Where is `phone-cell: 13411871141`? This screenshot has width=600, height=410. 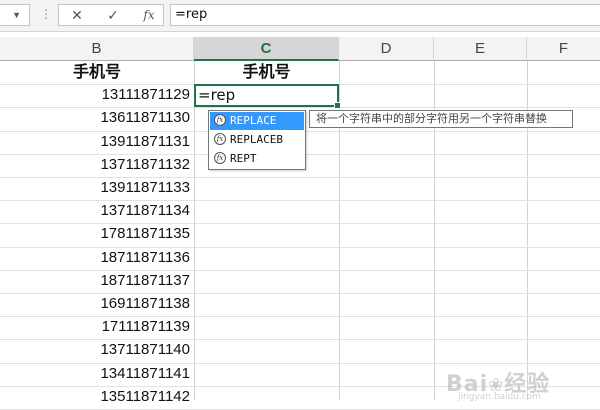
phone-cell: 13411871141 is located at coordinates (97, 374).